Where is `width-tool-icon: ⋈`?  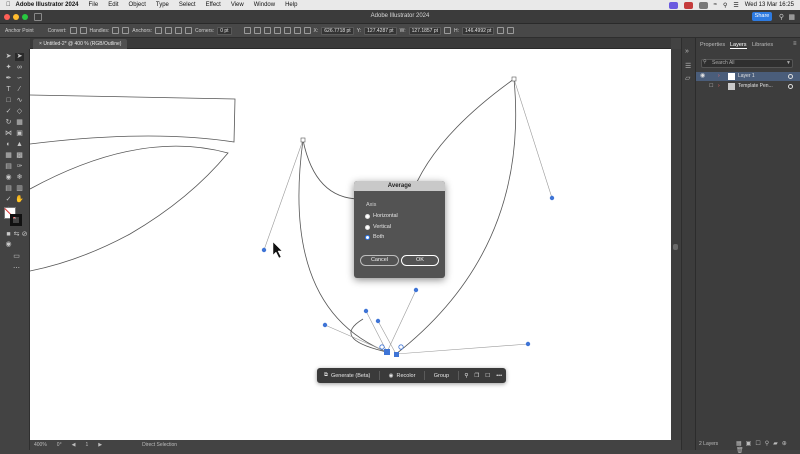 width-tool-icon: ⋈ is located at coordinates (8, 134).